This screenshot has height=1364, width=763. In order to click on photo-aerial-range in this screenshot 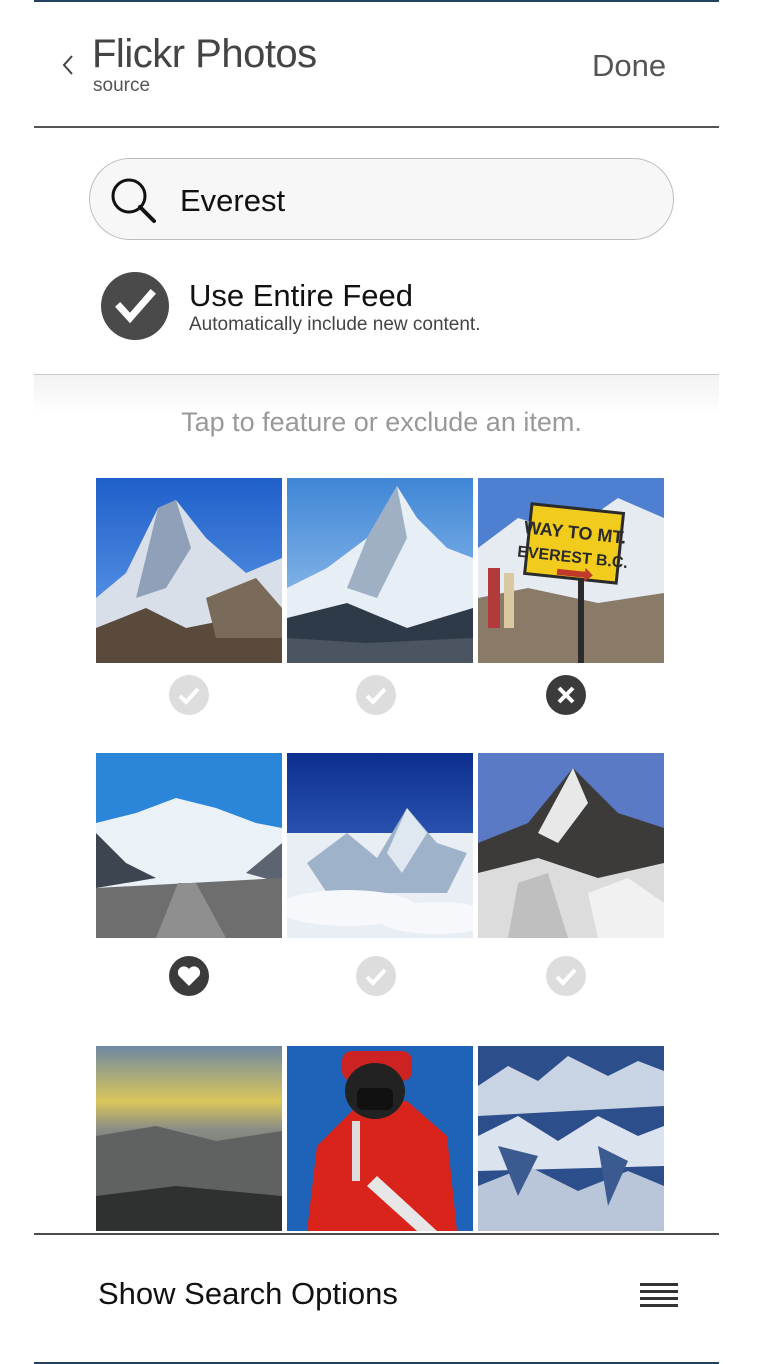, I will do `click(571, 1138)`.